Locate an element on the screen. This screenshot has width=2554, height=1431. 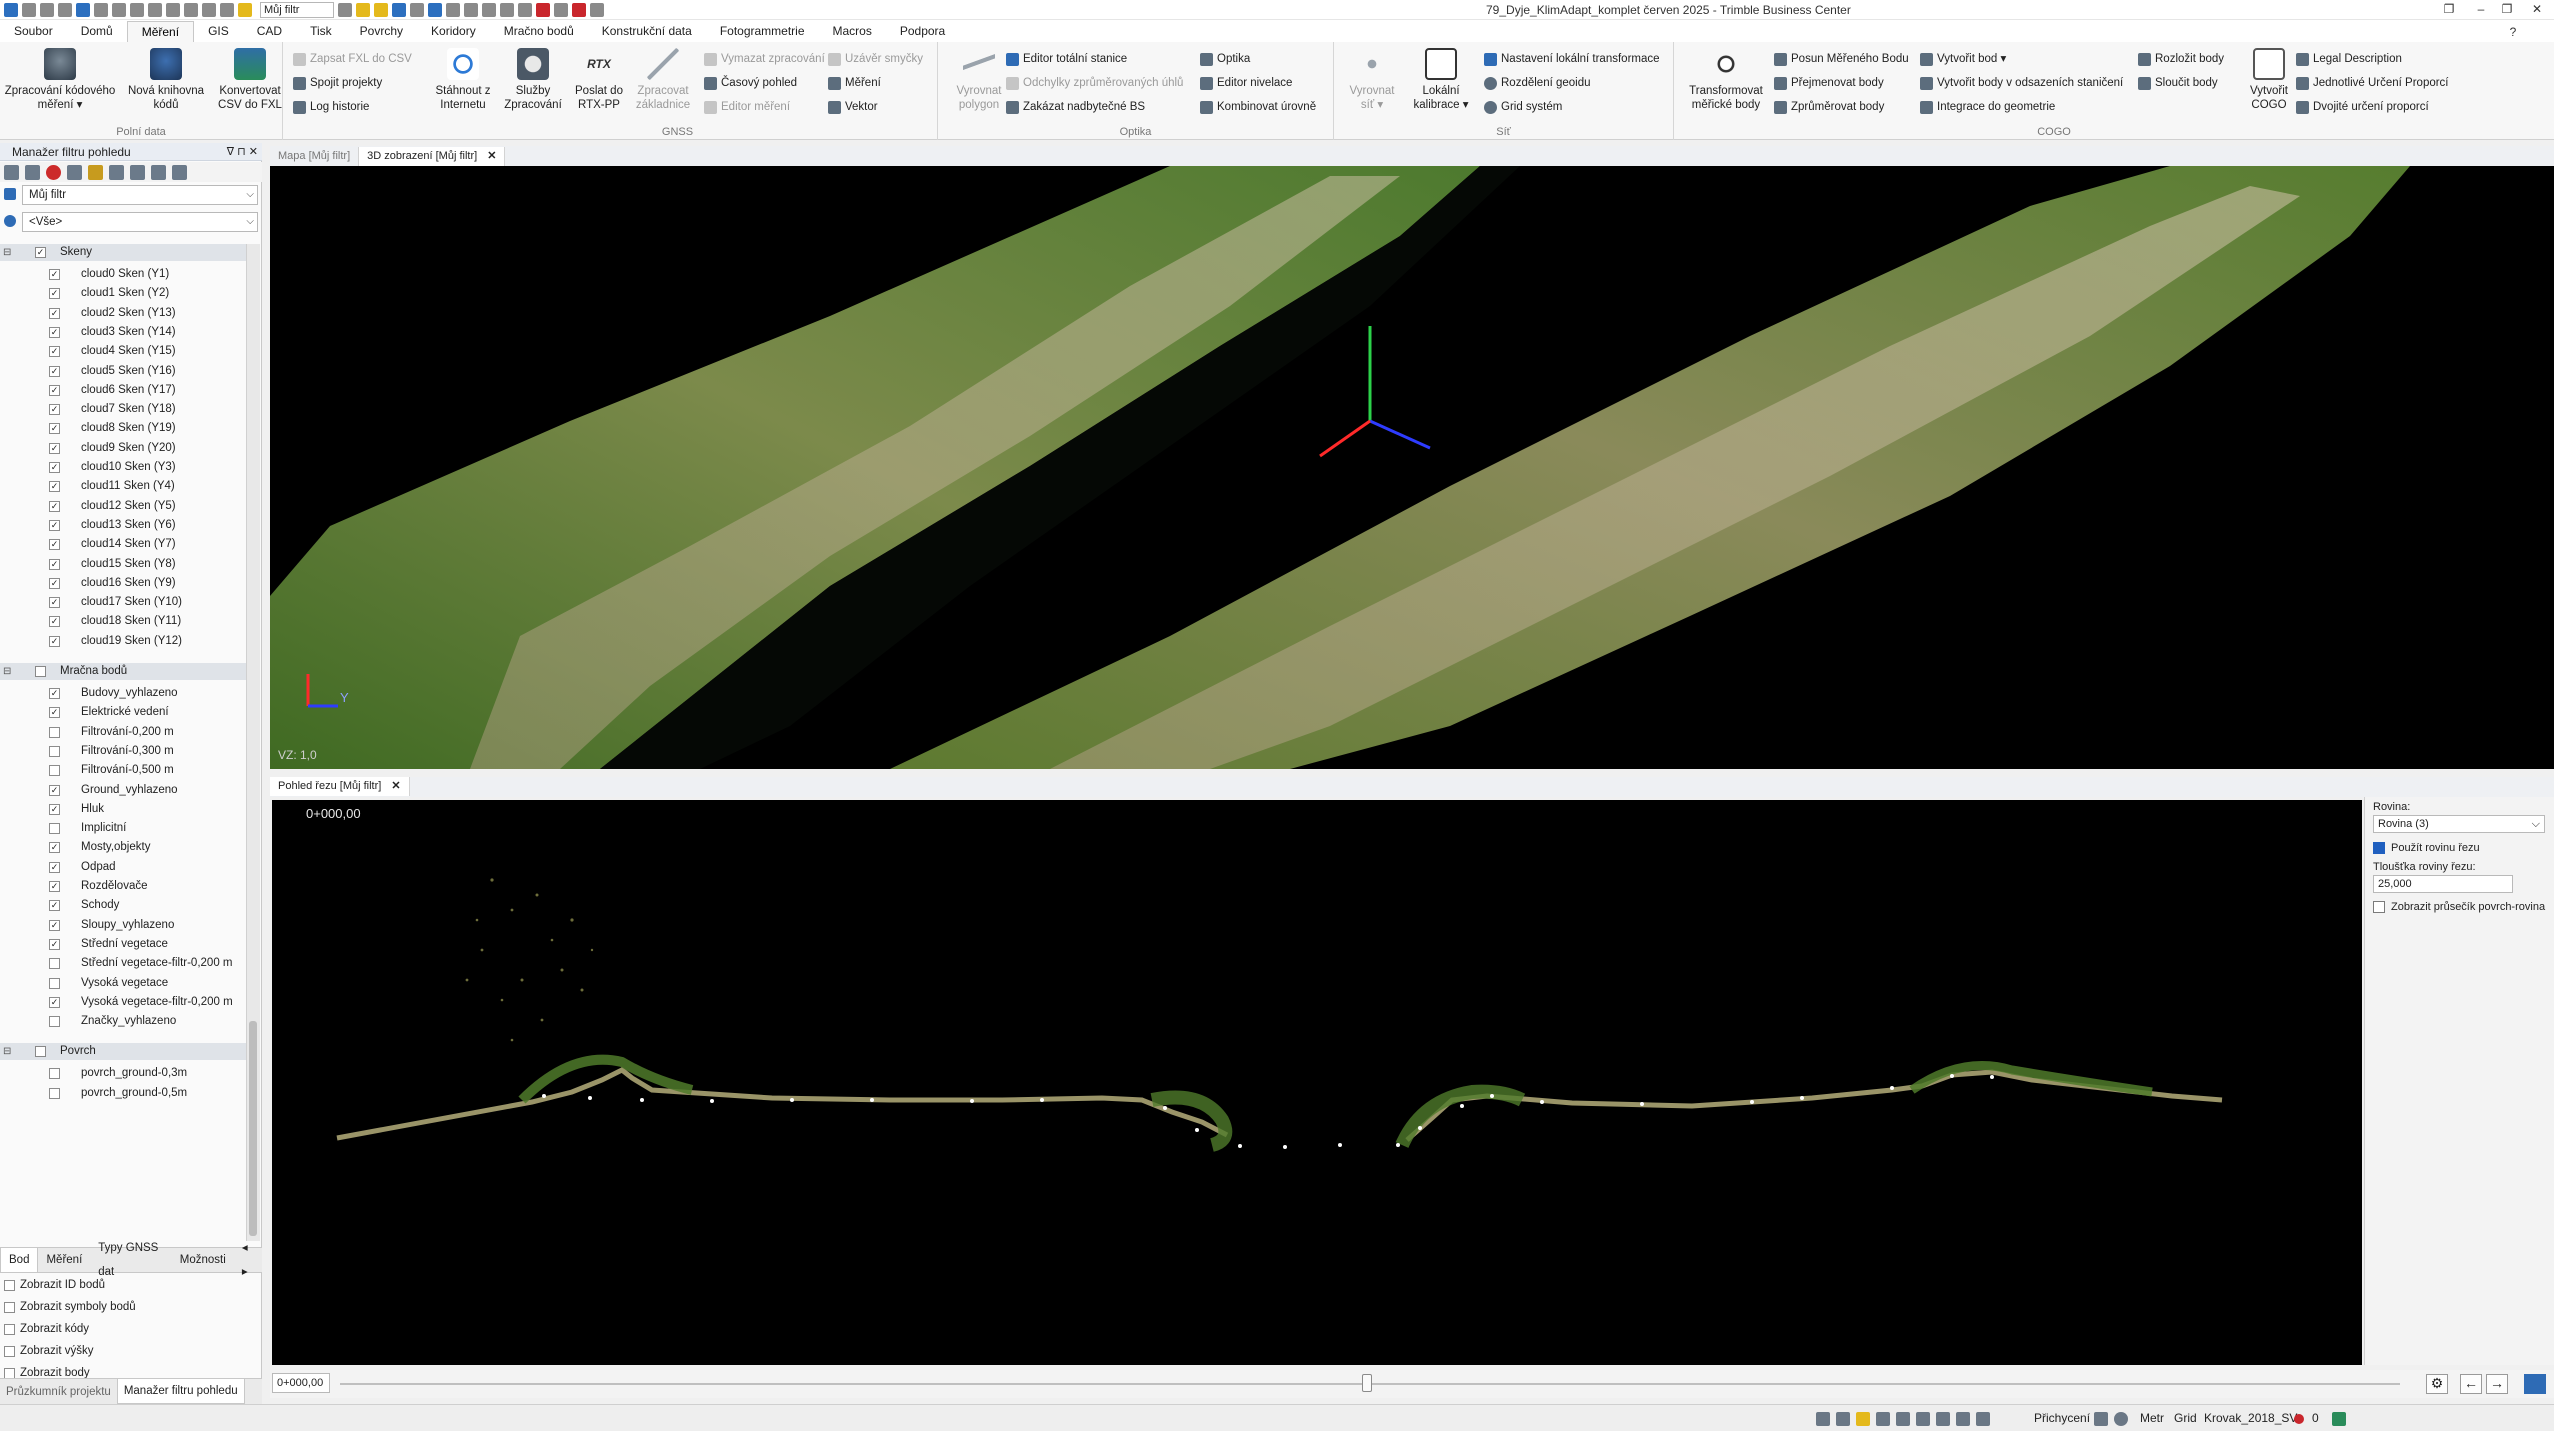
menu-tab-9: Konstrukční data is located at coordinates (647, 31).